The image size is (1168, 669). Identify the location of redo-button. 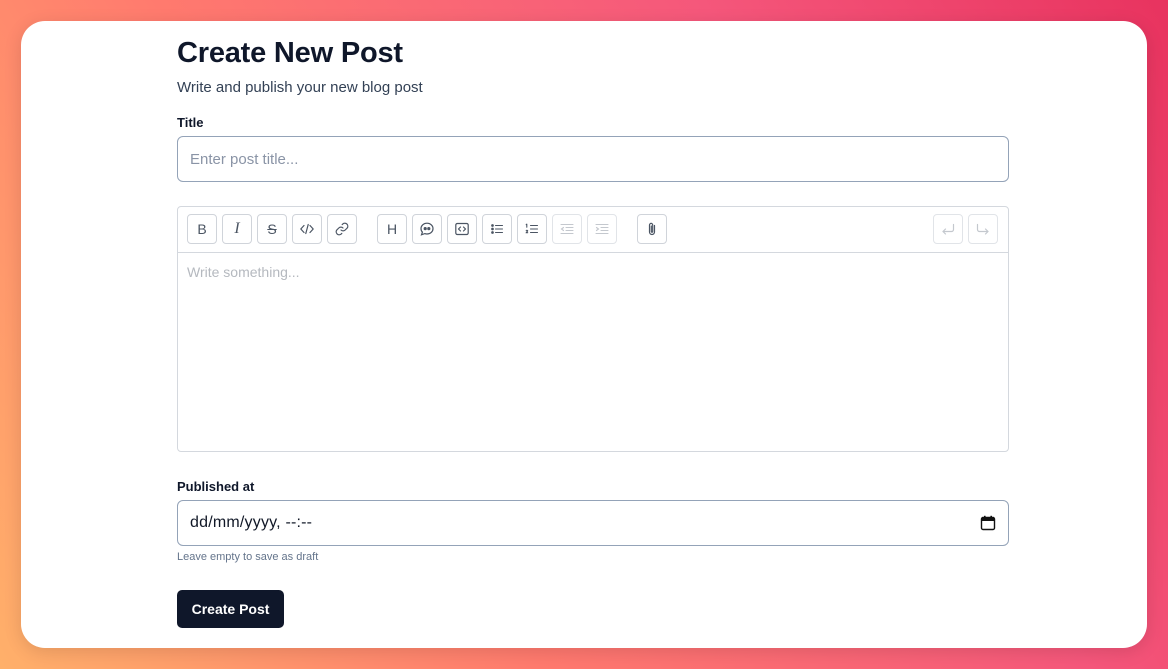
(983, 229).